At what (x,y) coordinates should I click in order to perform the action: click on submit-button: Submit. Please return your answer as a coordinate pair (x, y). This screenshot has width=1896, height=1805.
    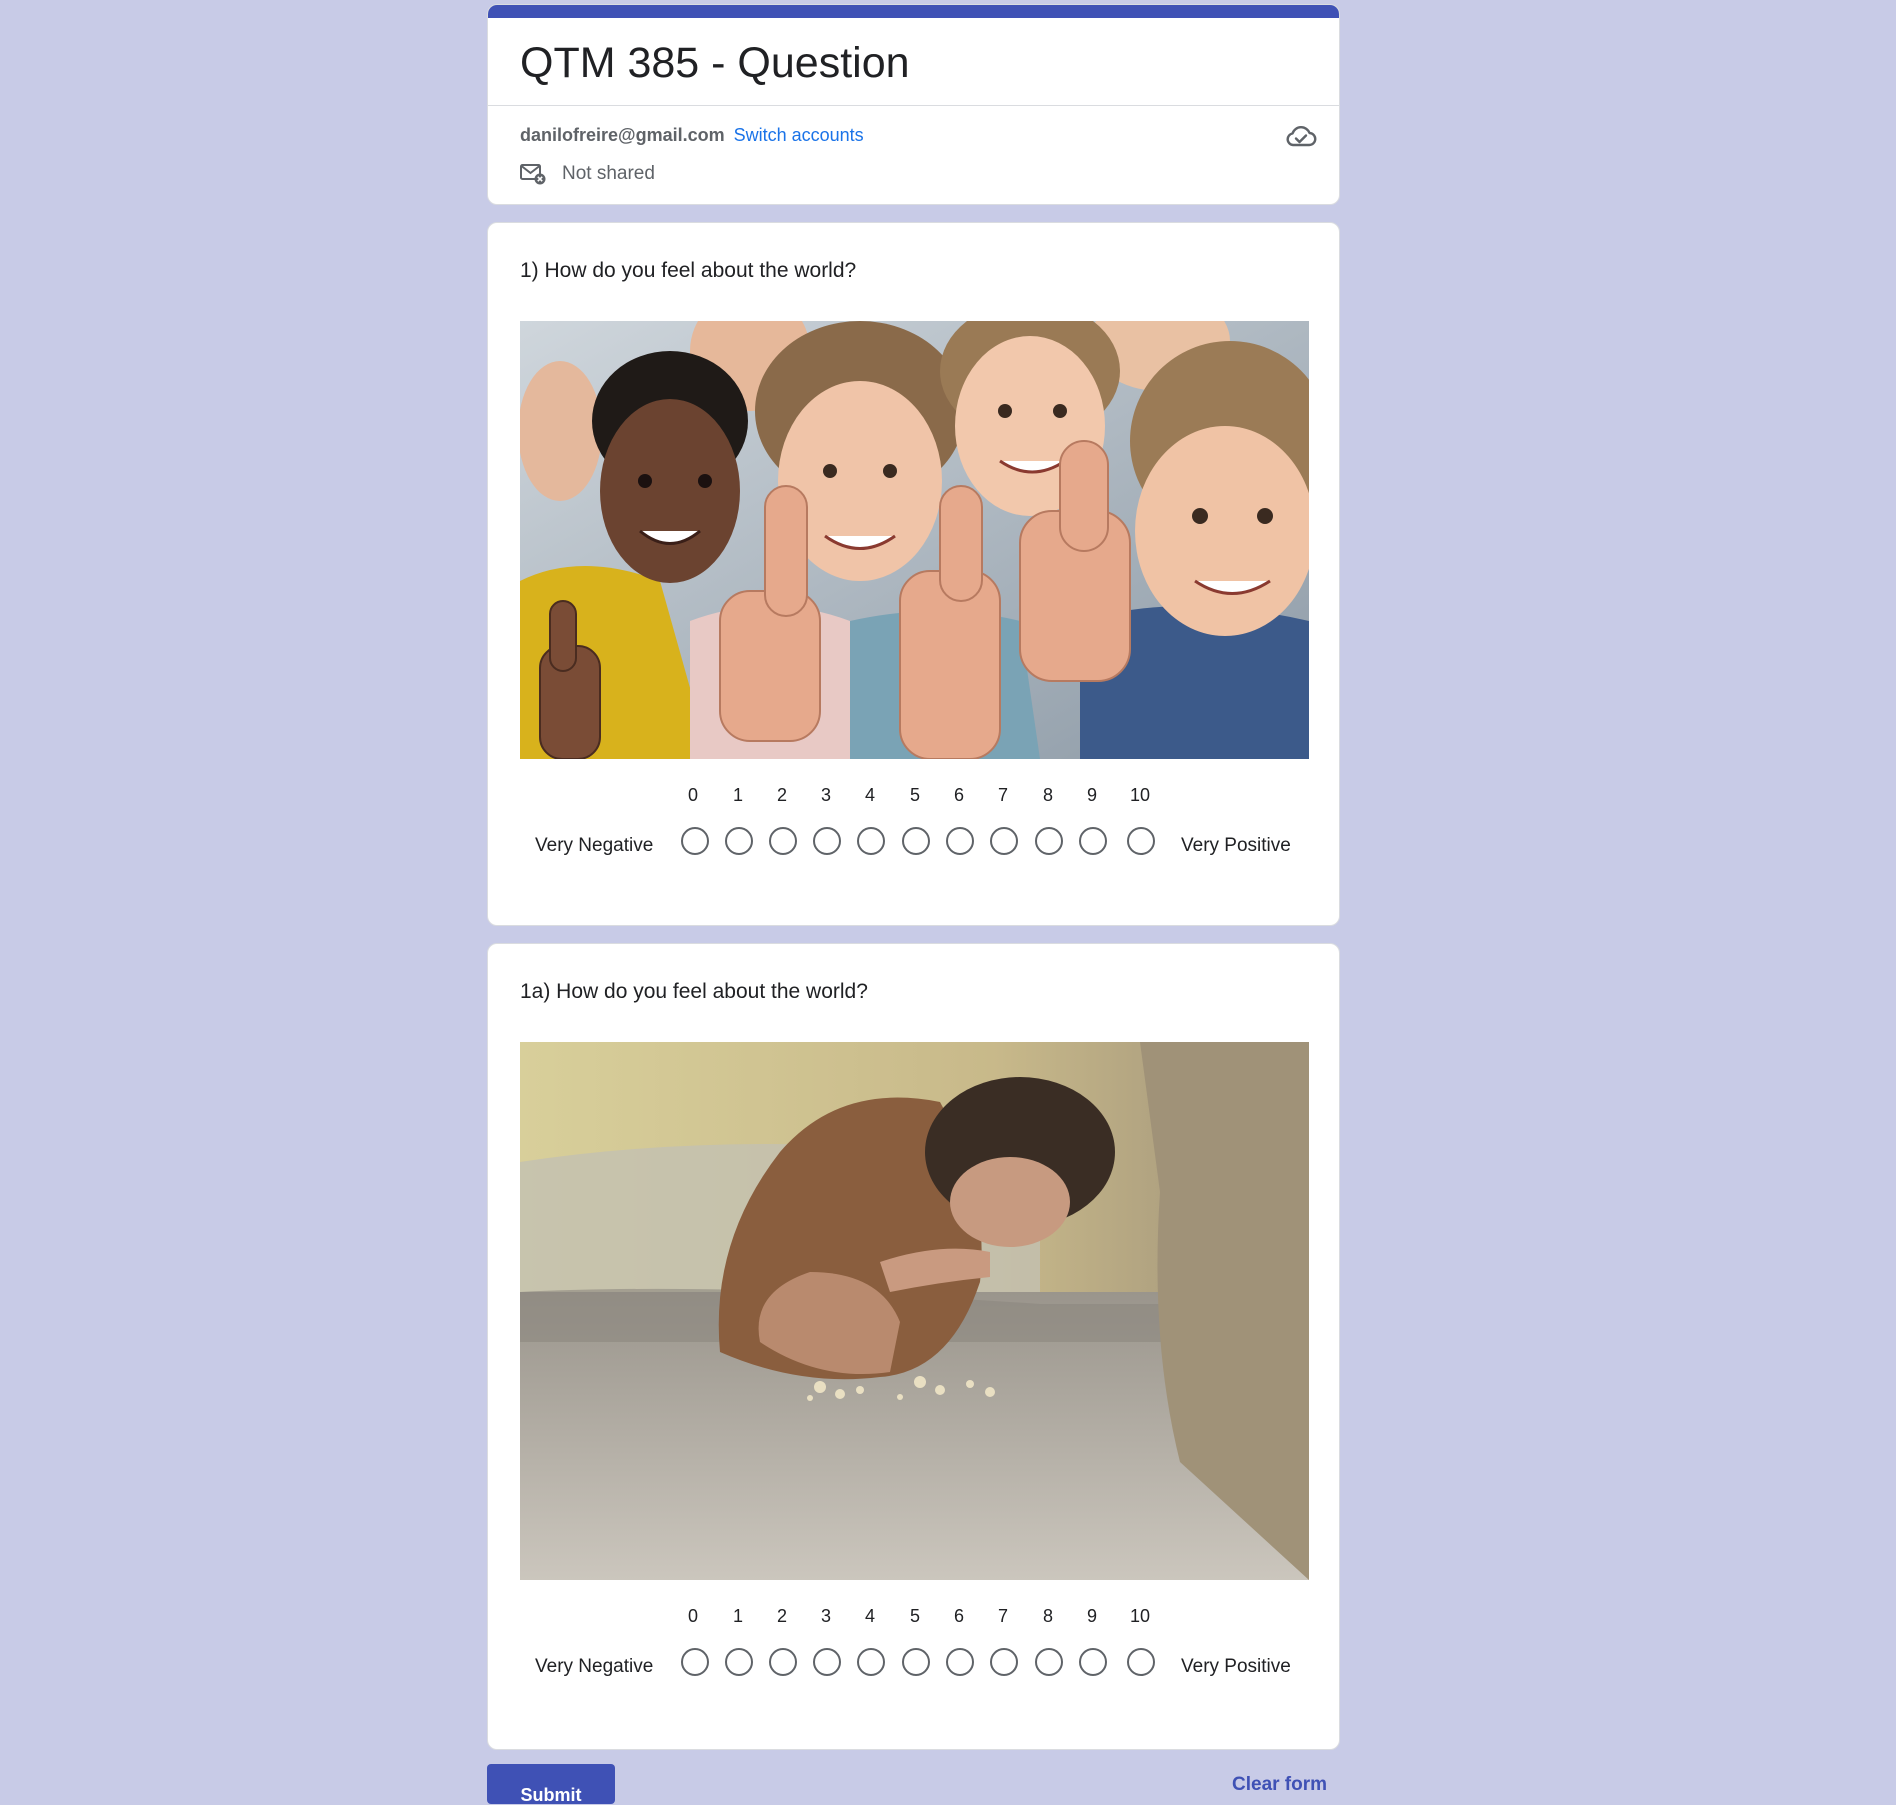
    Looking at the image, I should click on (551, 1784).